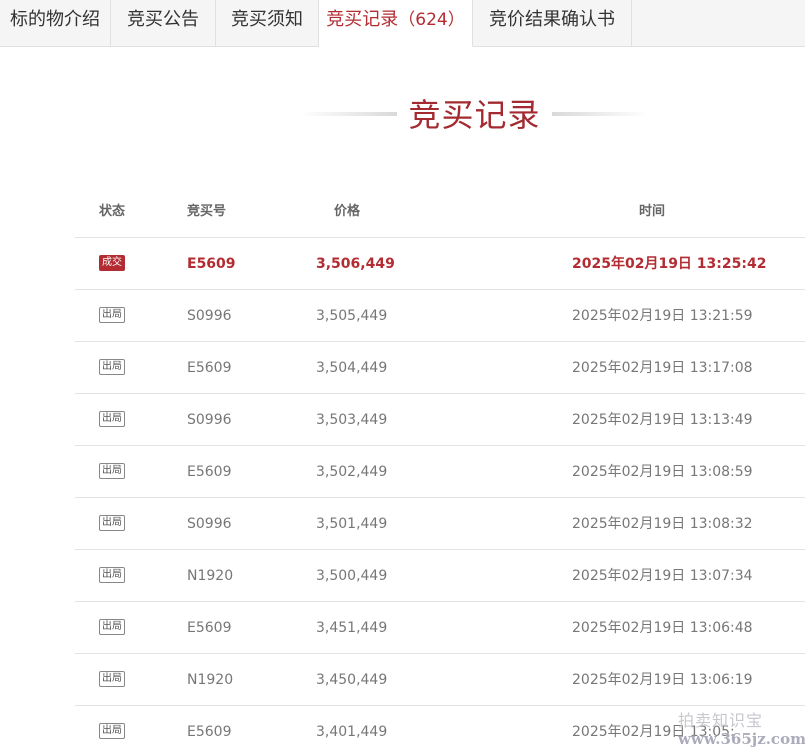 The height and width of the screenshot is (754, 805). What do you see at coordinates (352, 576) in the screenshot?
I see `bid-price: 3,500,449` at bounding box center [352, 576].